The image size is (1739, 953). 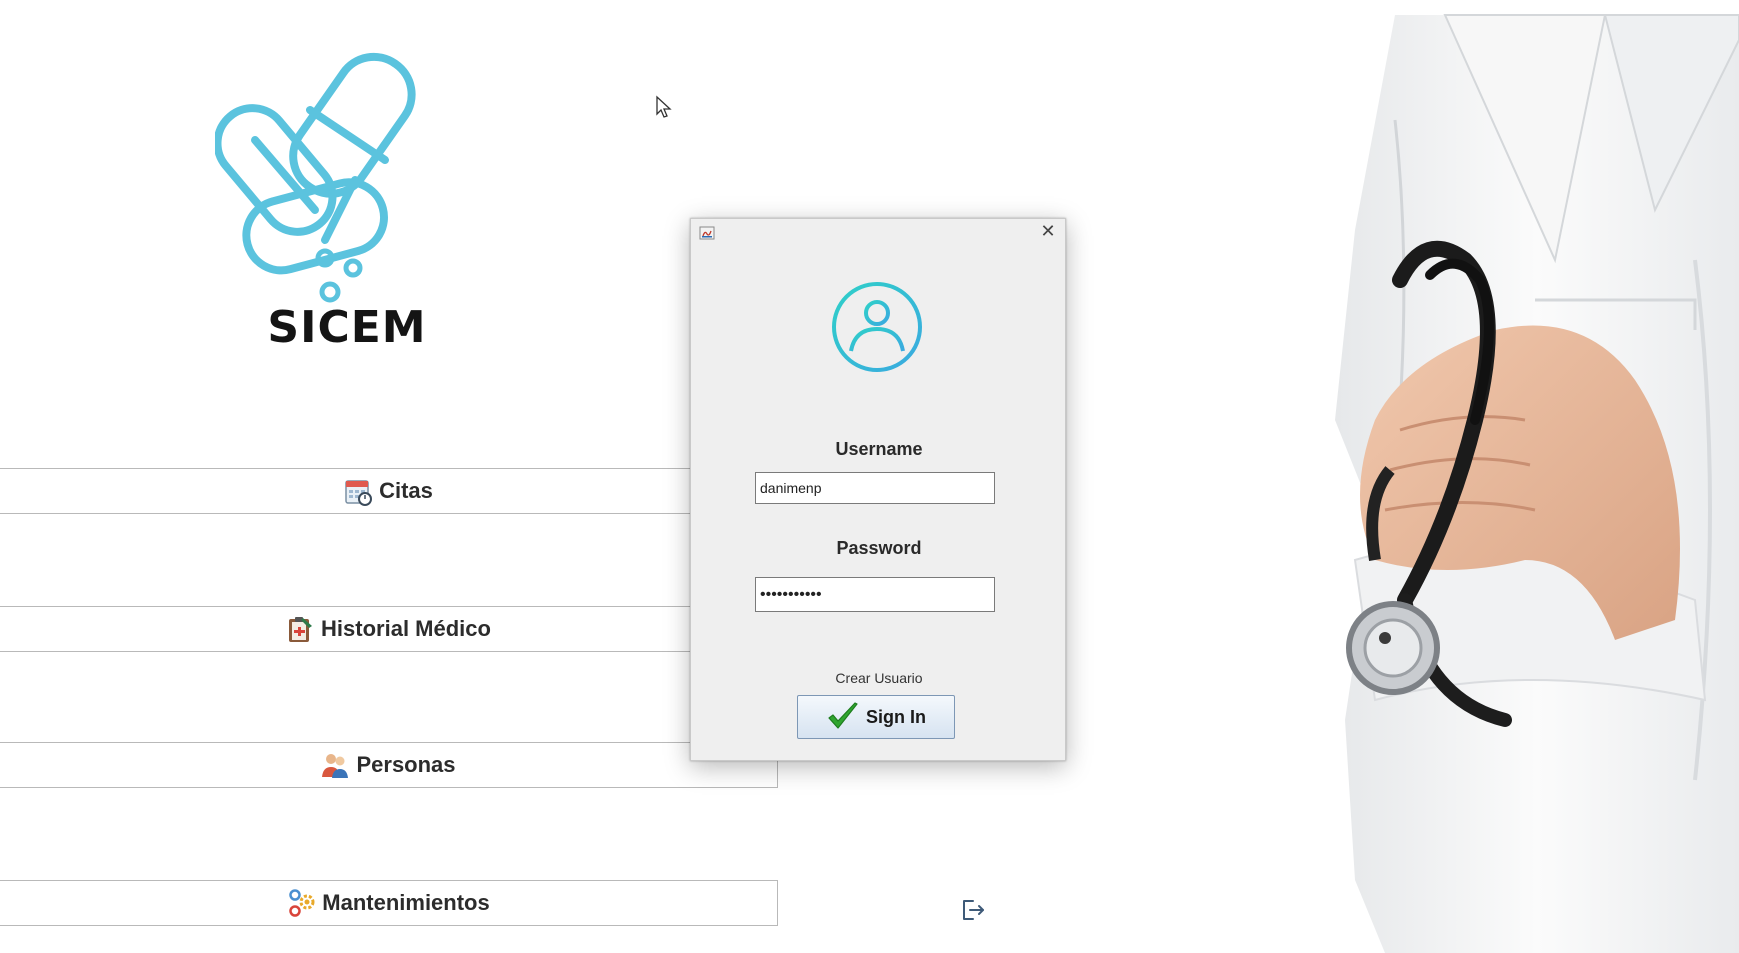 I want to click on mantenimientos-label: Mantenimientos, so click(x=406, y=902).